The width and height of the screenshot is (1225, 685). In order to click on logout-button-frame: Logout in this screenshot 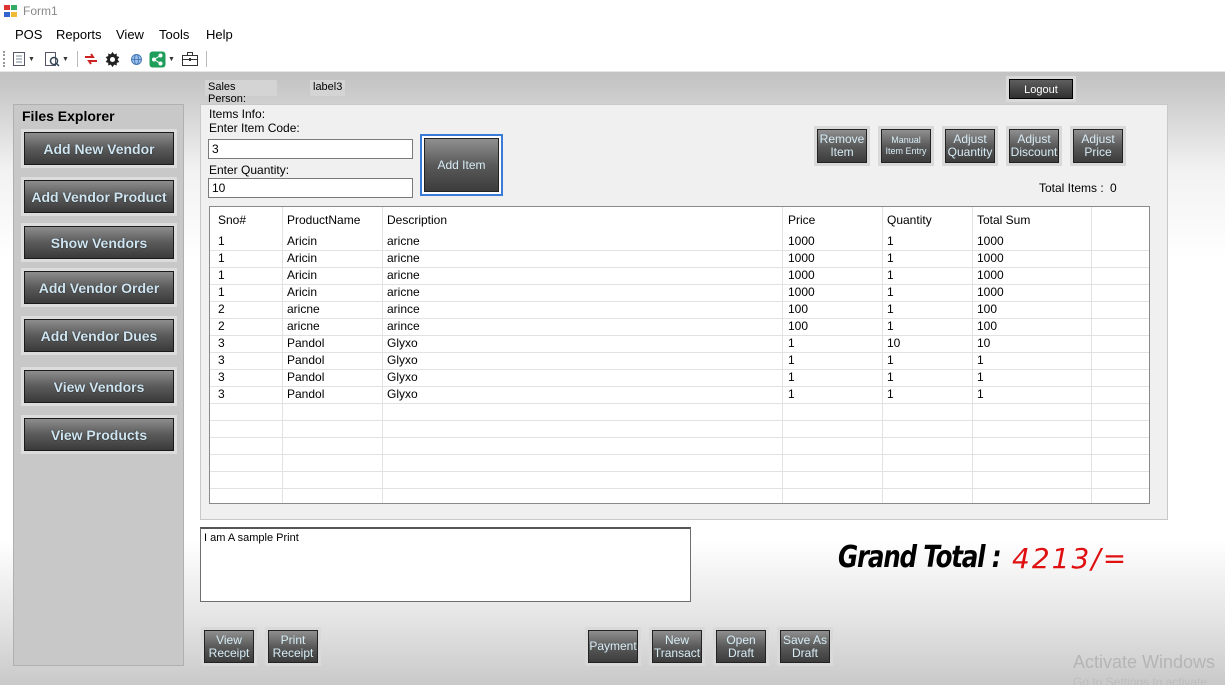, I will do `click(1041, 89)`.